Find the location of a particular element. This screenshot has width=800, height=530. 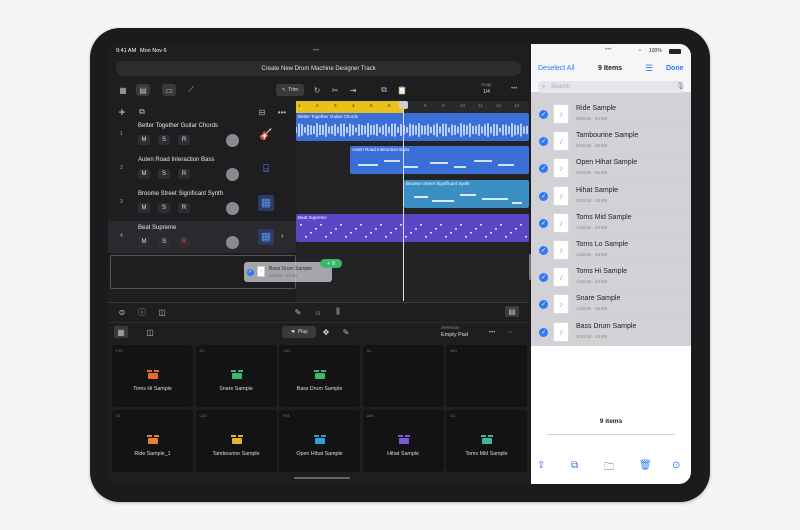

drum-pad: E1 Ride Sample_1 is located at coordinates (152, 441).